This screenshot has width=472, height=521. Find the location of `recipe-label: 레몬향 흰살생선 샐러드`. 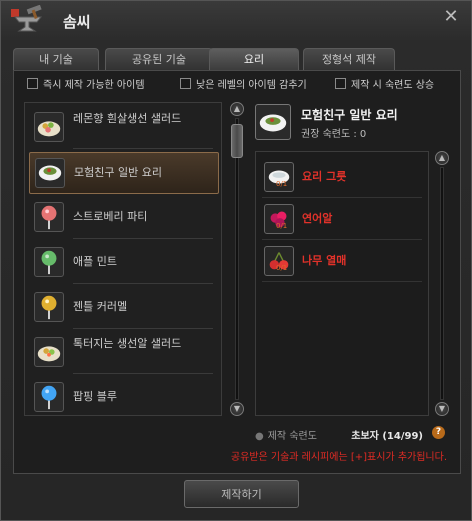

recipe-label: 레몬향 흰살생선 샐러드 is located at coordinates (127, 118).